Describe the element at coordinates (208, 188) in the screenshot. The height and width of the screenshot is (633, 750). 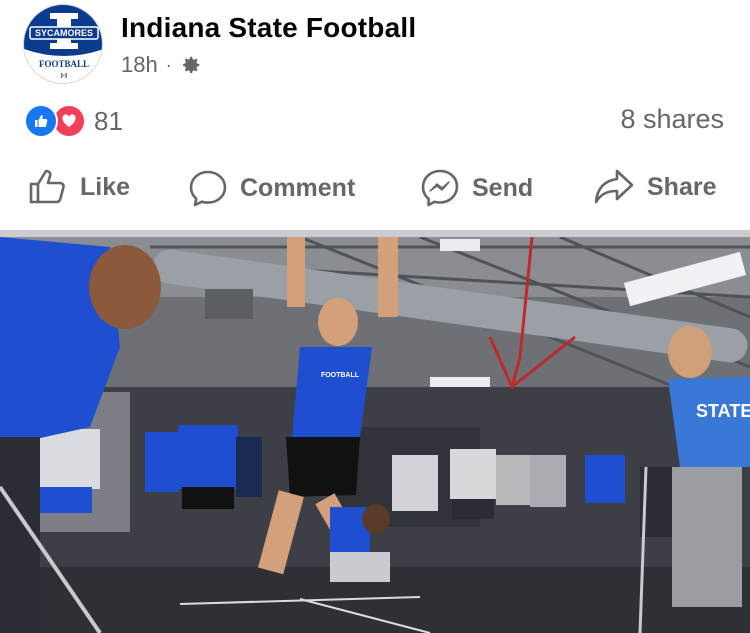
I see `comment-bubble-icon` at that location.